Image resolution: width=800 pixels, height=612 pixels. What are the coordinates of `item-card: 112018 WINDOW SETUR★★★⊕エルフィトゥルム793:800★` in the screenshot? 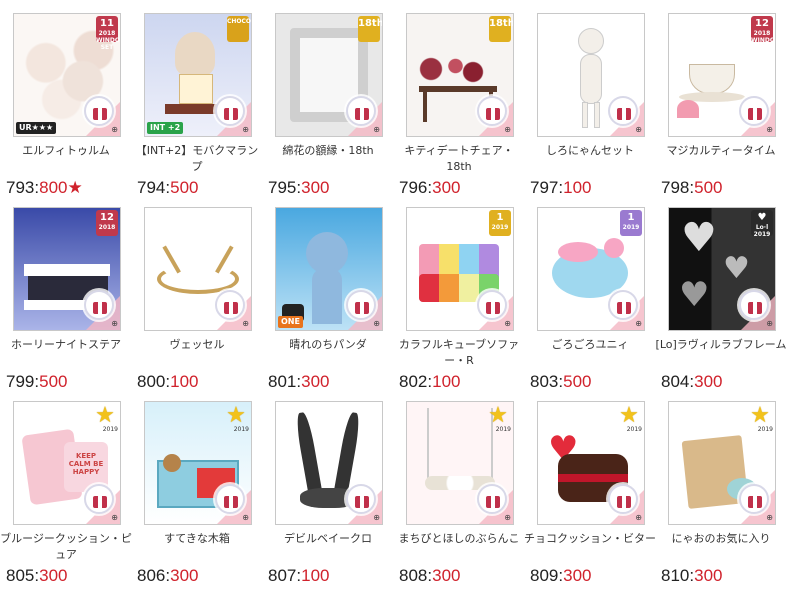 It's located at (66, 100).